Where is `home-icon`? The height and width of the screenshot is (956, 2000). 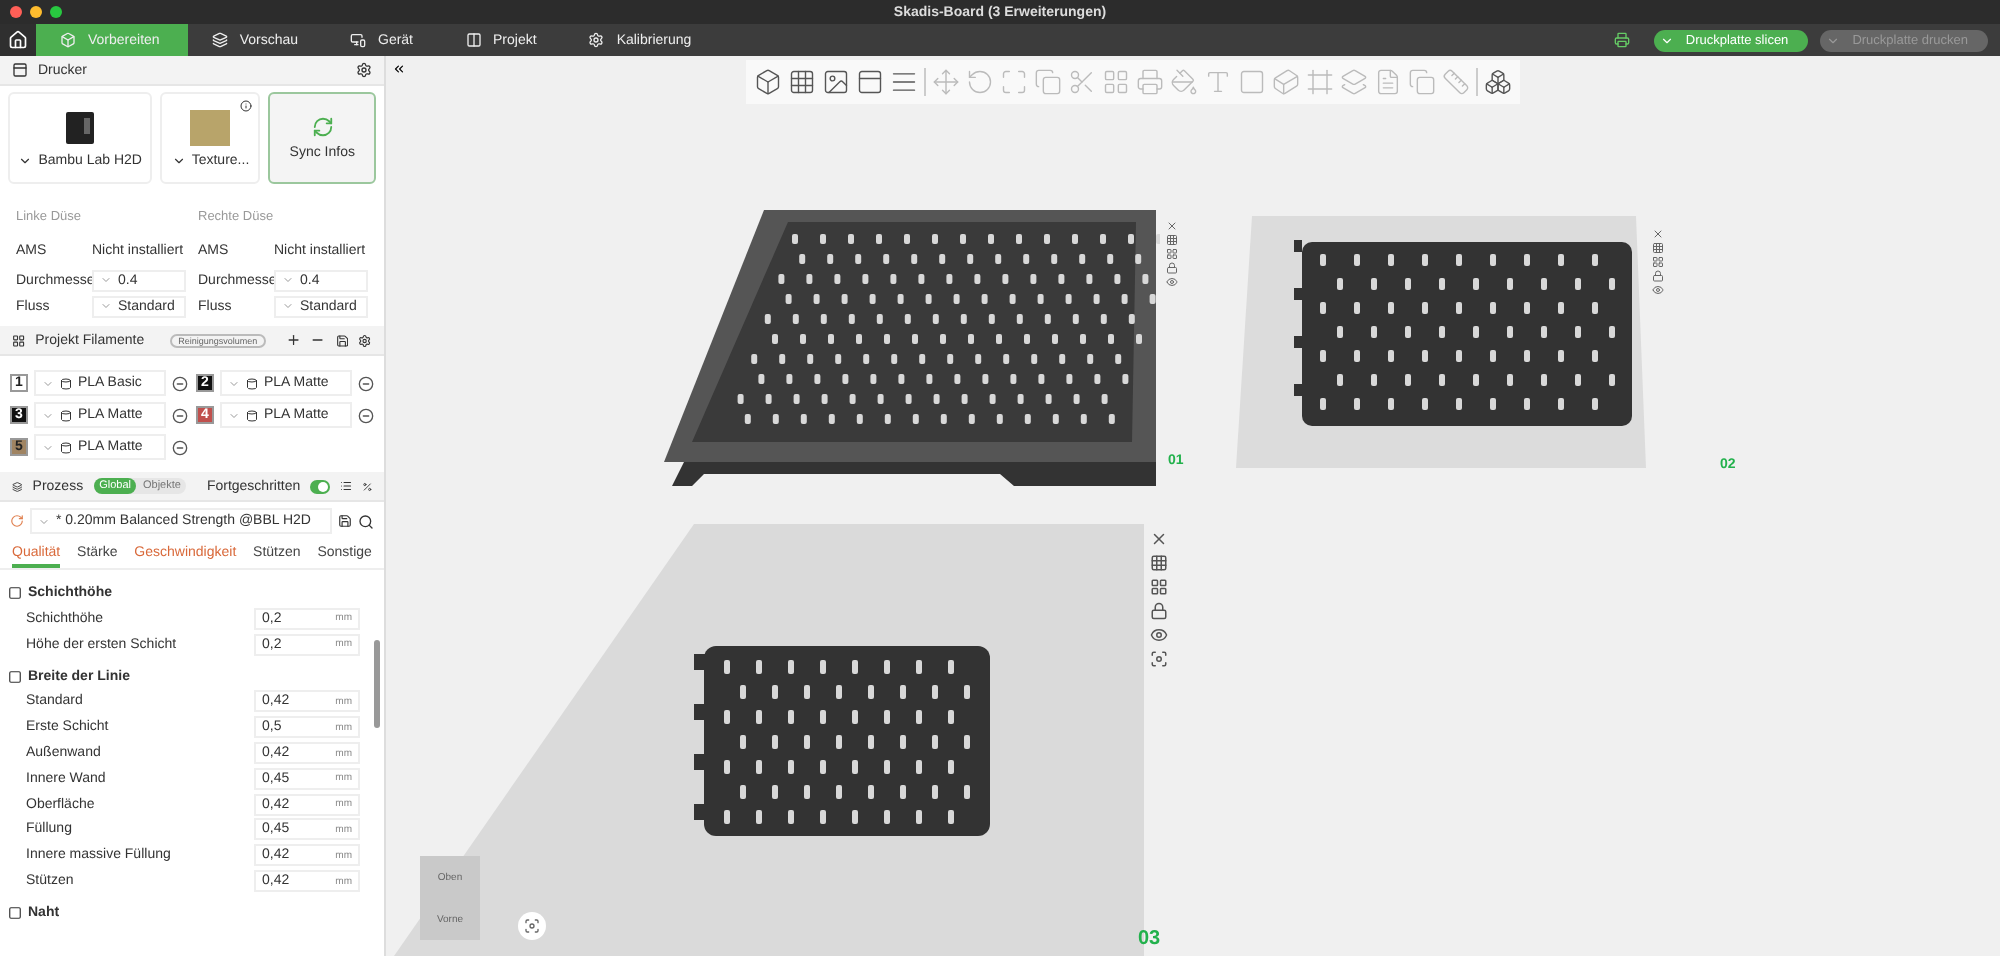
home-icon is located at coordinates (18, 40).